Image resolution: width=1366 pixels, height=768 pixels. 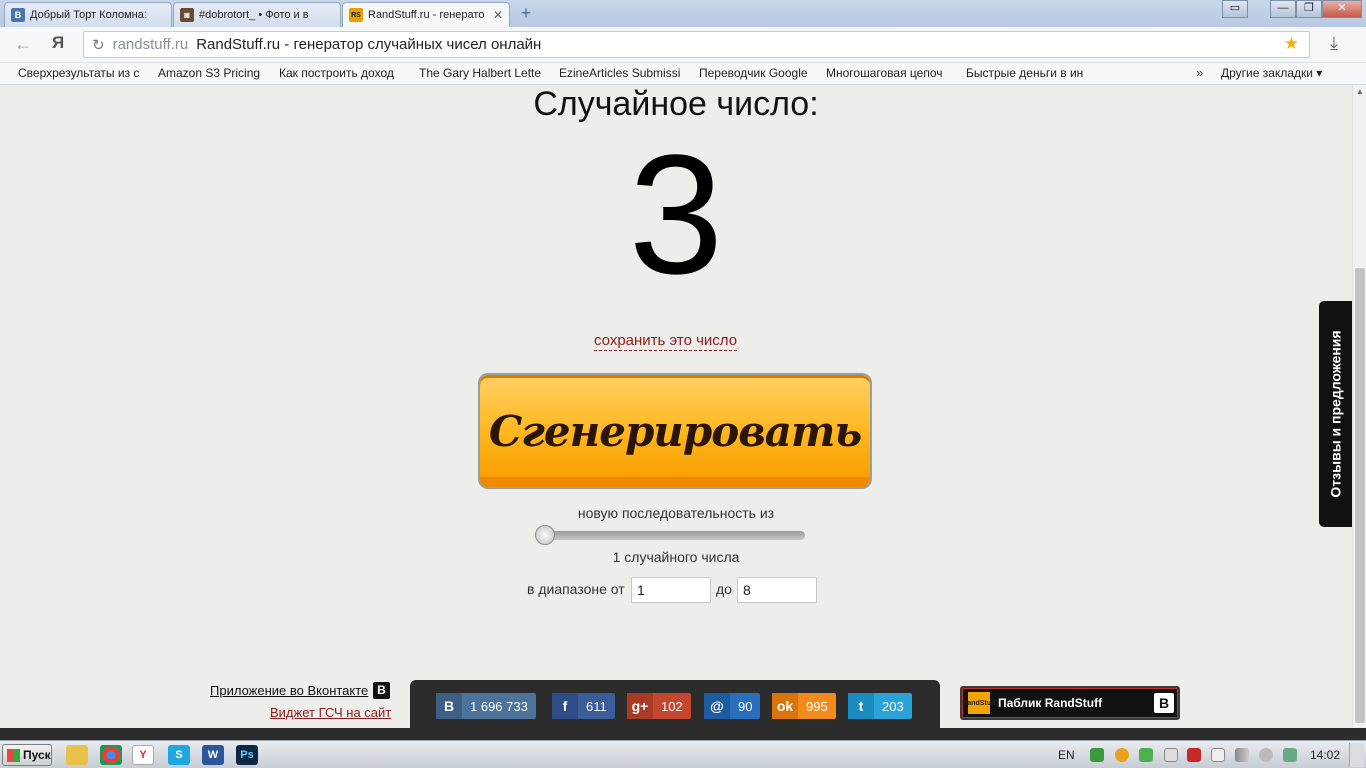 I want to click on generate-button: Сгенерировать, so click(x=675, y=431).